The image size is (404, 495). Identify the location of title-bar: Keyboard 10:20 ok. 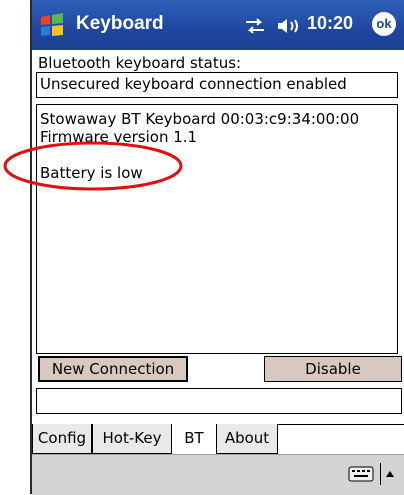
(218, 25).